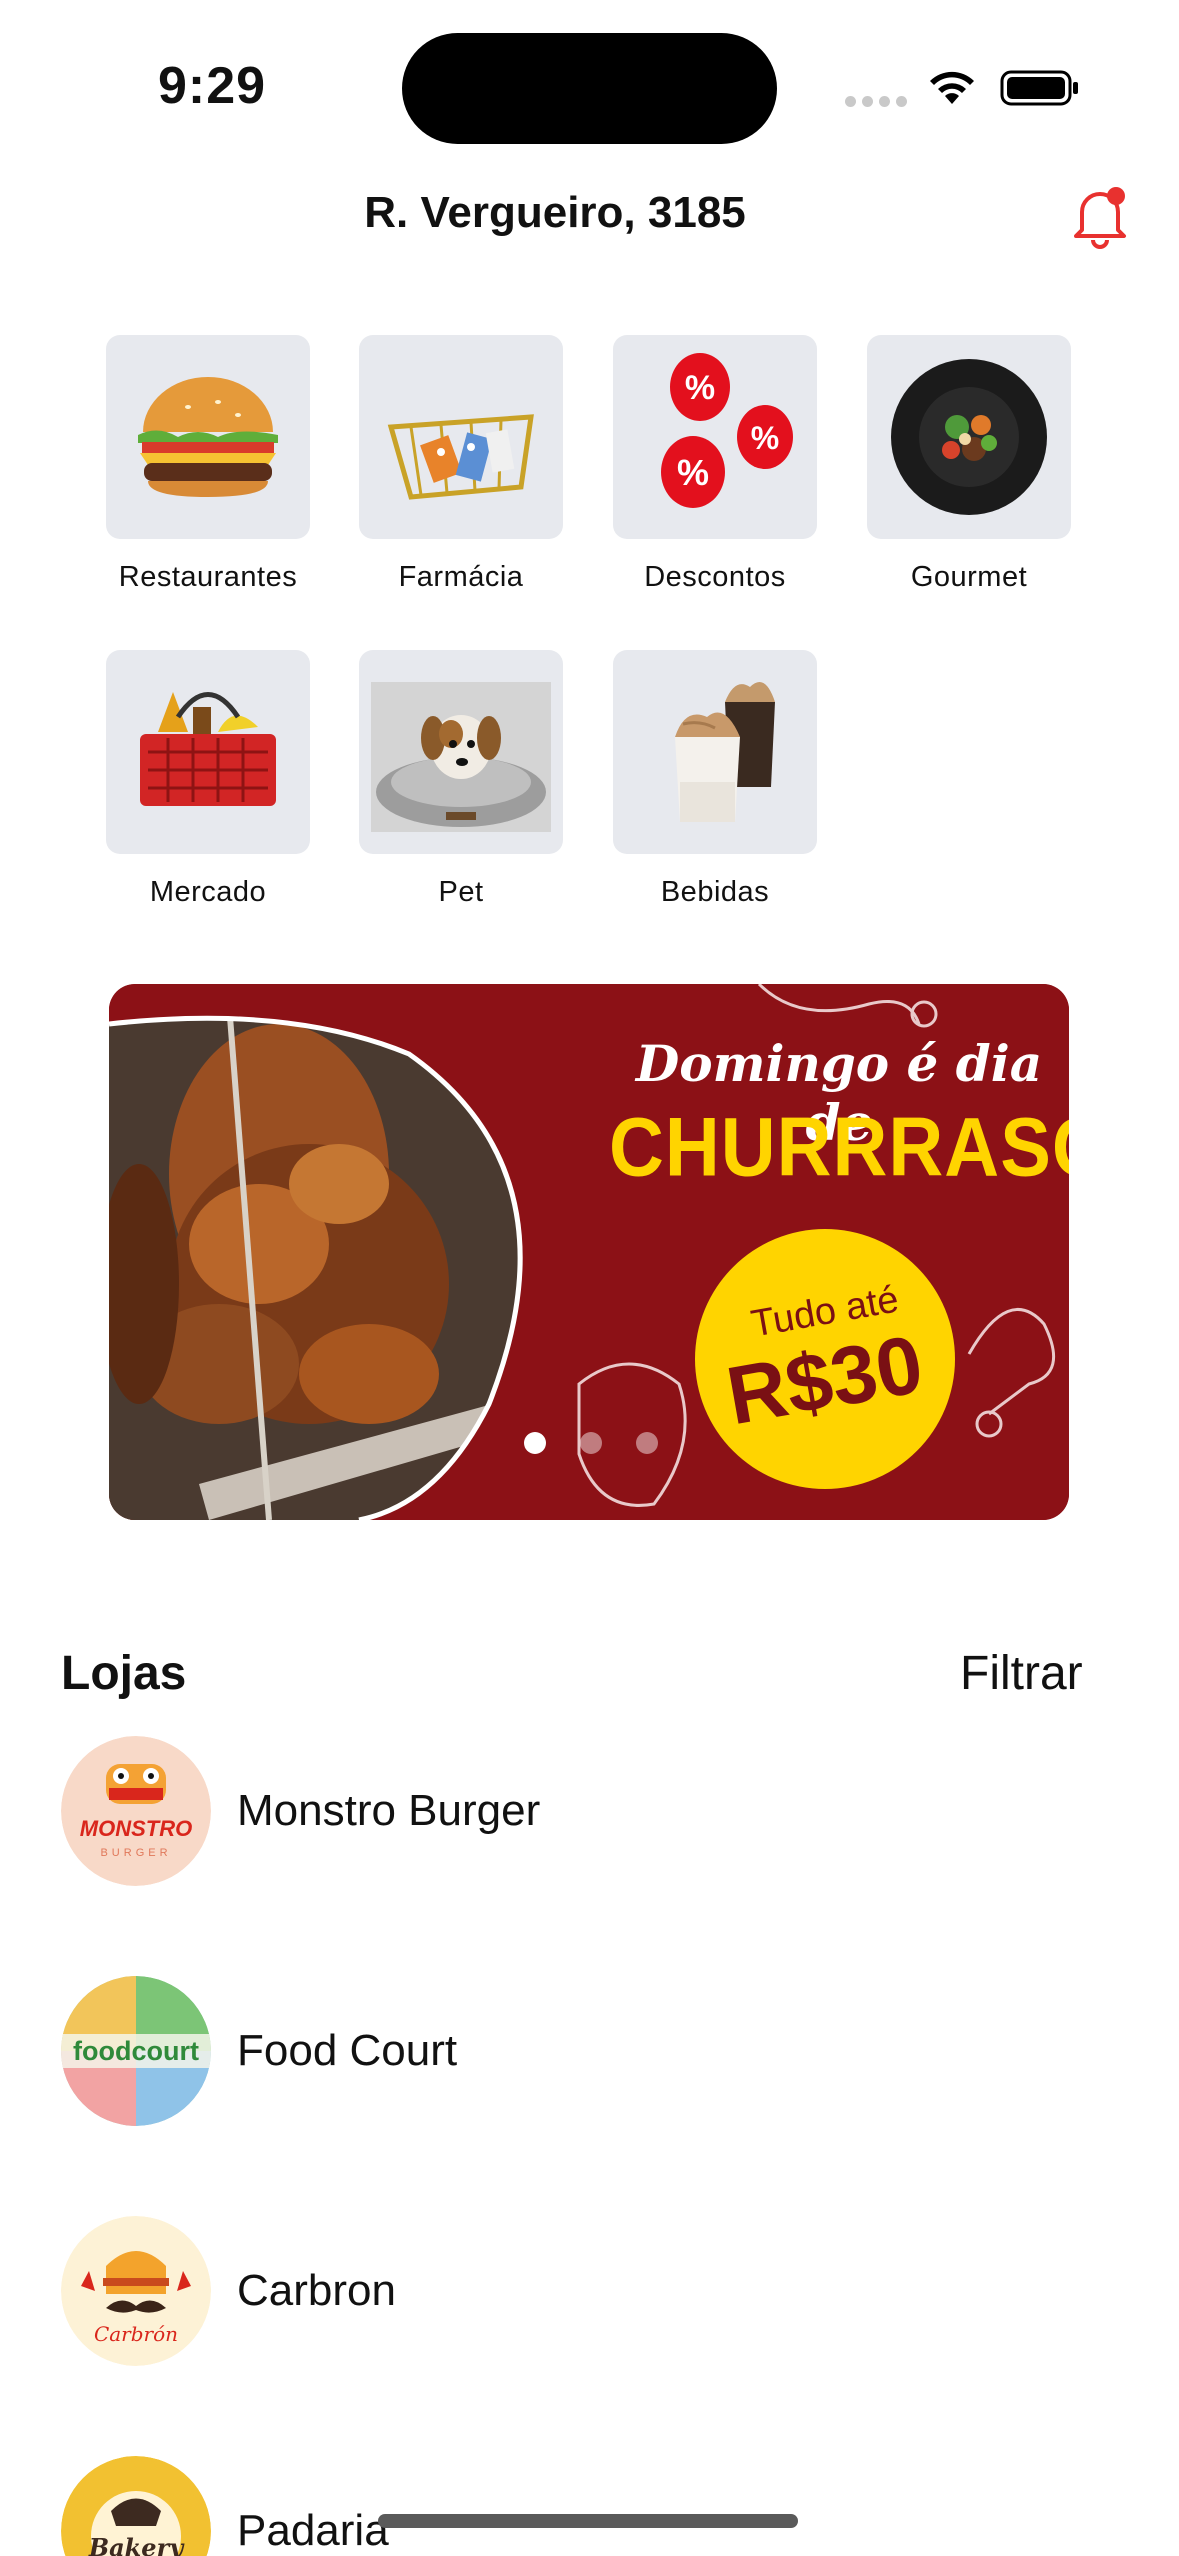 The image size is (1179, 2556). I want to click on category-mercado: Mercado, so click(208, 779).